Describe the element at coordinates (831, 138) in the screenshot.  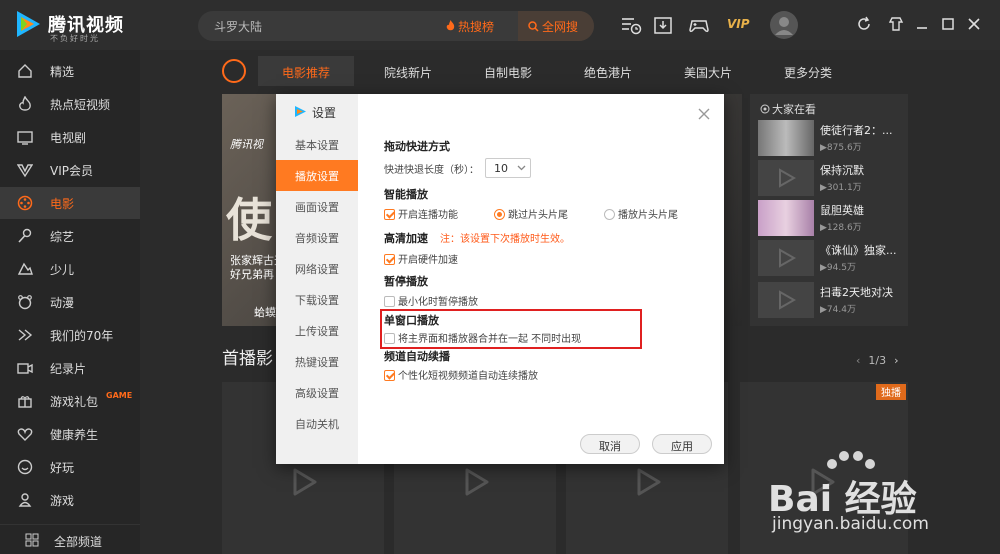
I see `list-item: 使徒行者2：... ▶875.6万` at that location.